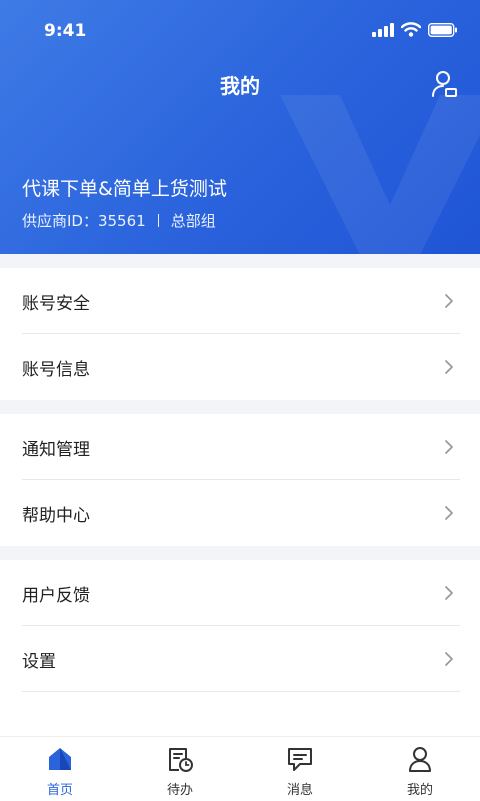  I want to click on menu-item-notification-management: 通知管理, so click(240, 447).